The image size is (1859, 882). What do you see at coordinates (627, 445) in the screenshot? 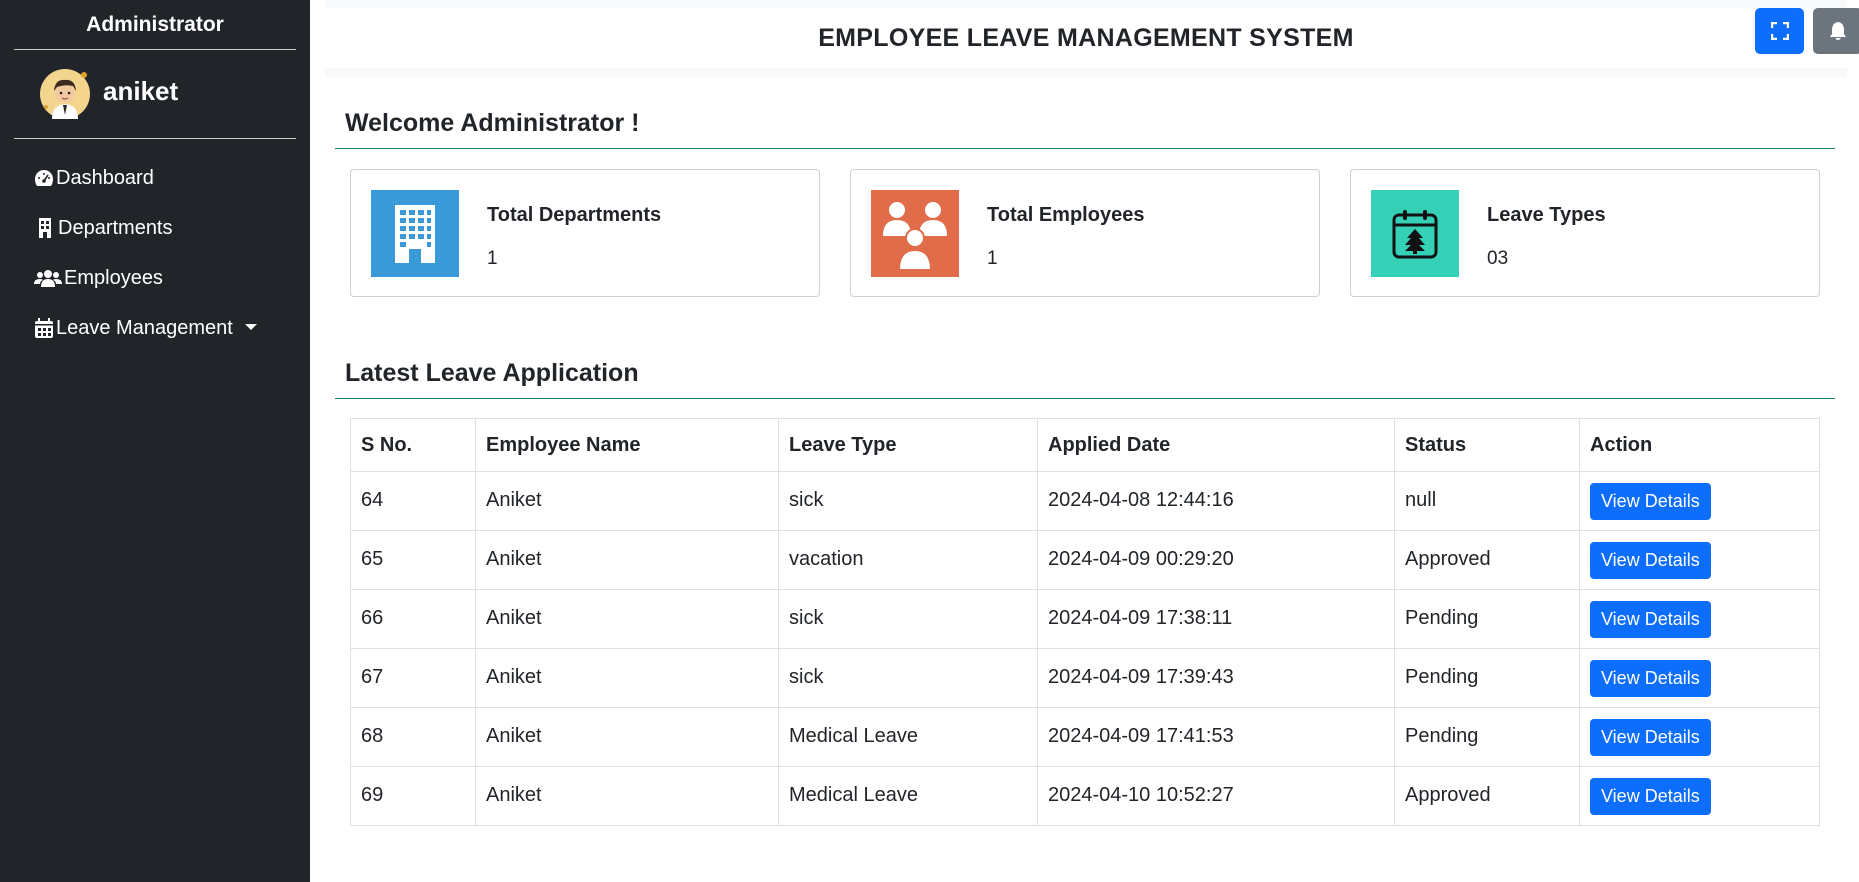
I see `column-header: Employee Name` at bounding box center [627, 445].